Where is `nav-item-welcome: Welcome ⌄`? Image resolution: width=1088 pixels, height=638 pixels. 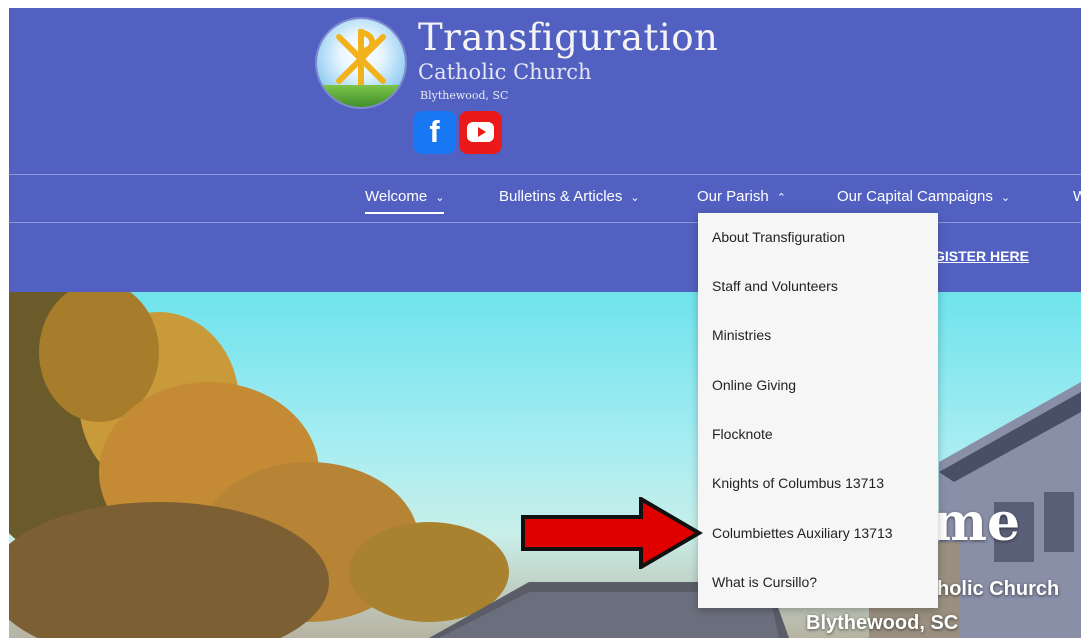 nav-item-welcome: Welcome ⌄ is located at coordinates (405, 201).